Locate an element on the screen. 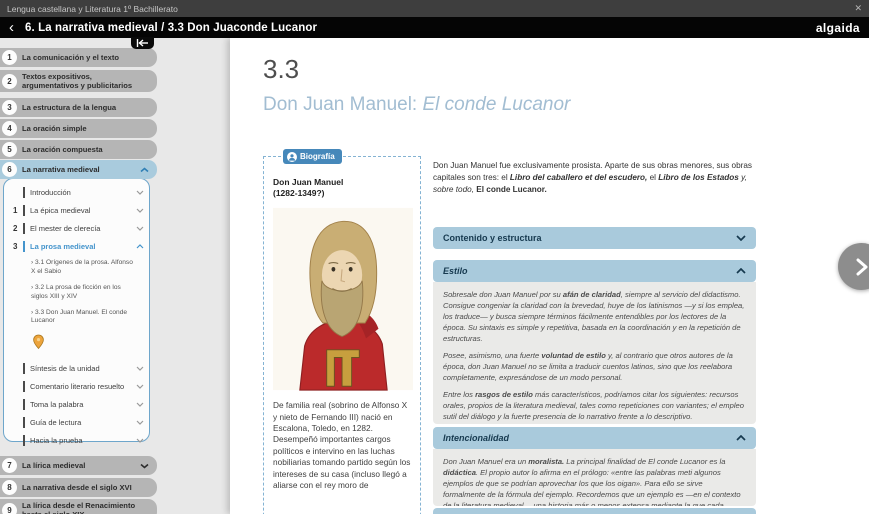 This screenshot has height=514, width=869. location-pin-icon is located at coordinates (88, 344).